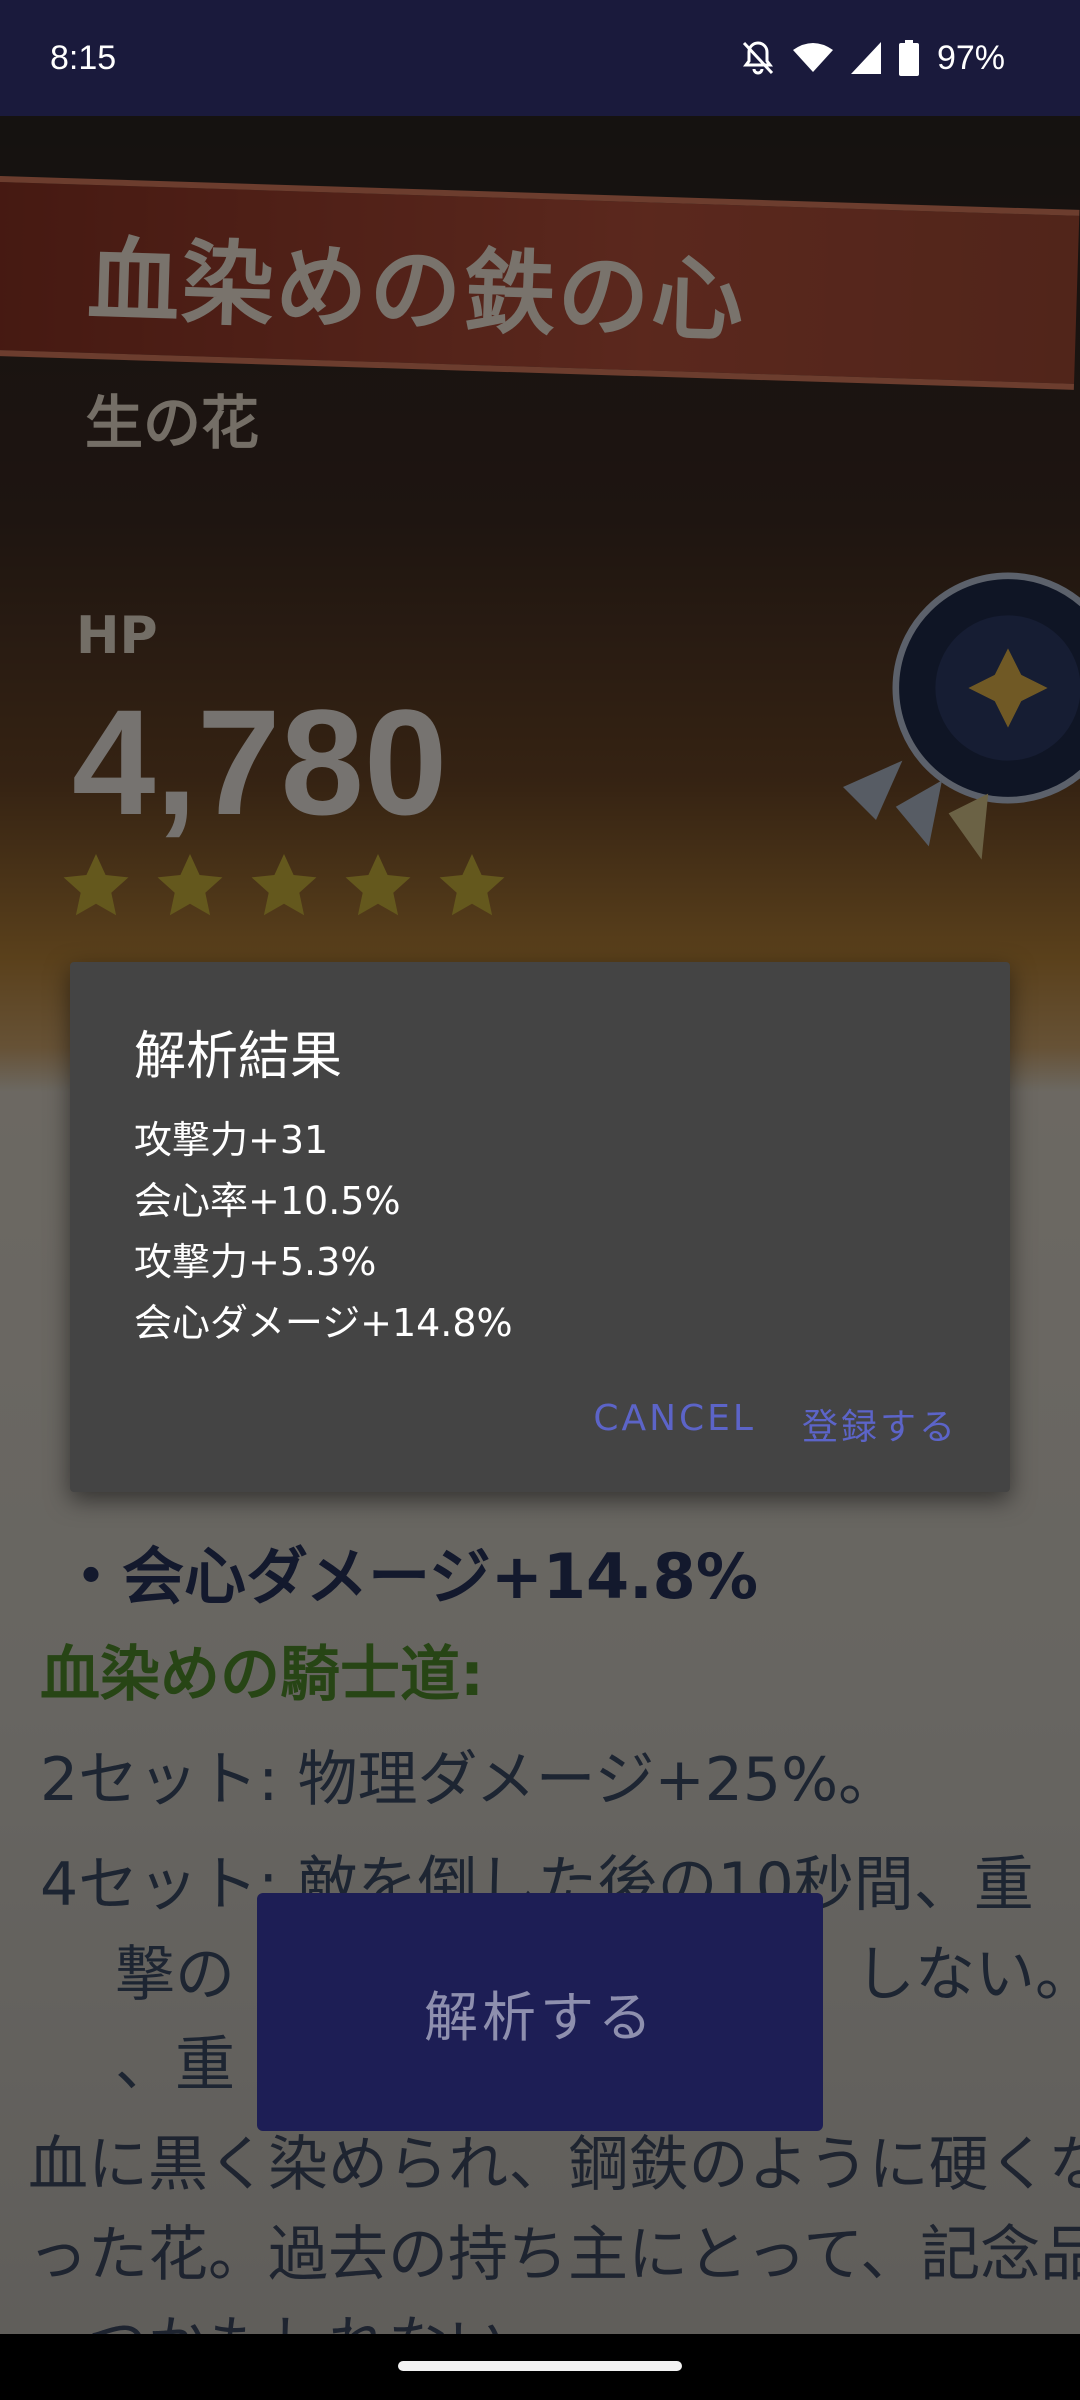 This screenshot has height=2400, width=1080. What do you see at coordinates (238, 1057) in the screenshot?
I see `dialog-title: 解析結果` at bounding box center [238, 1057].